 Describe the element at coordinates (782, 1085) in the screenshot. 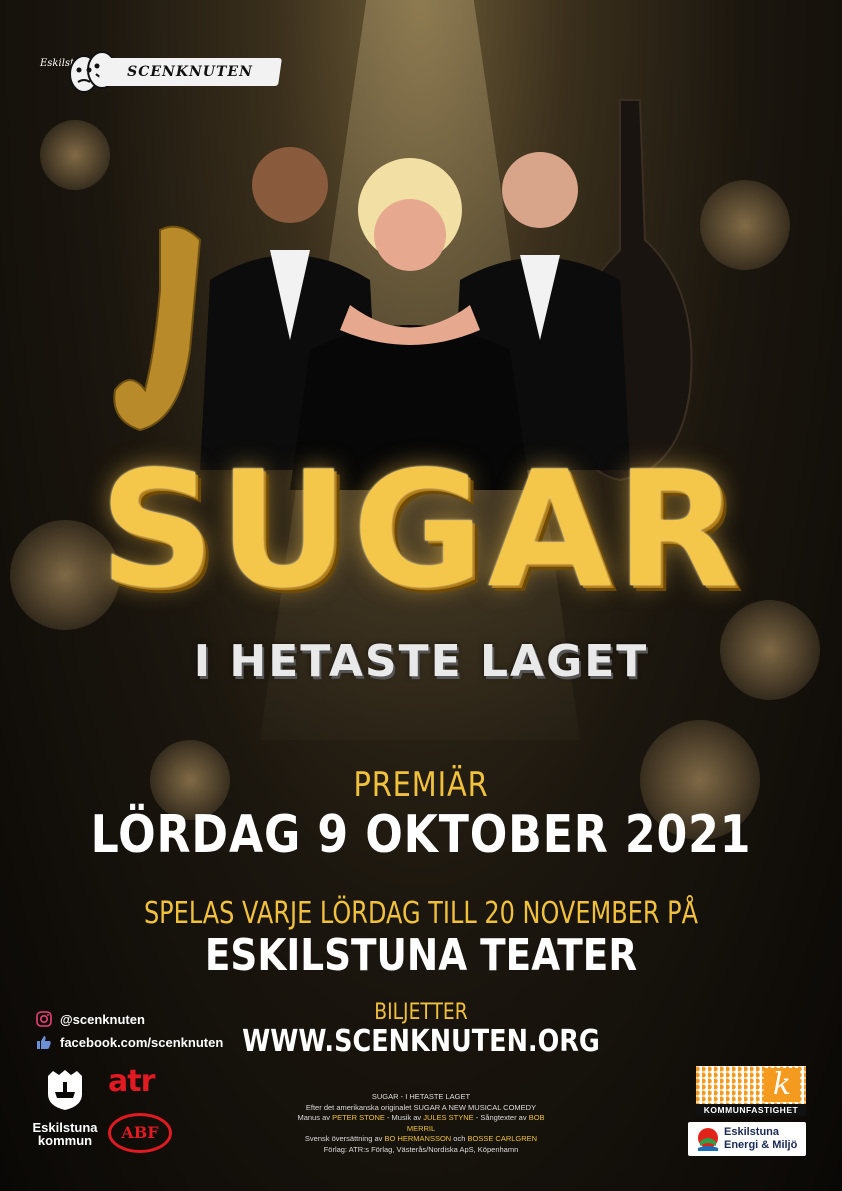

I see `kommunfastighet-k: k` at that location.